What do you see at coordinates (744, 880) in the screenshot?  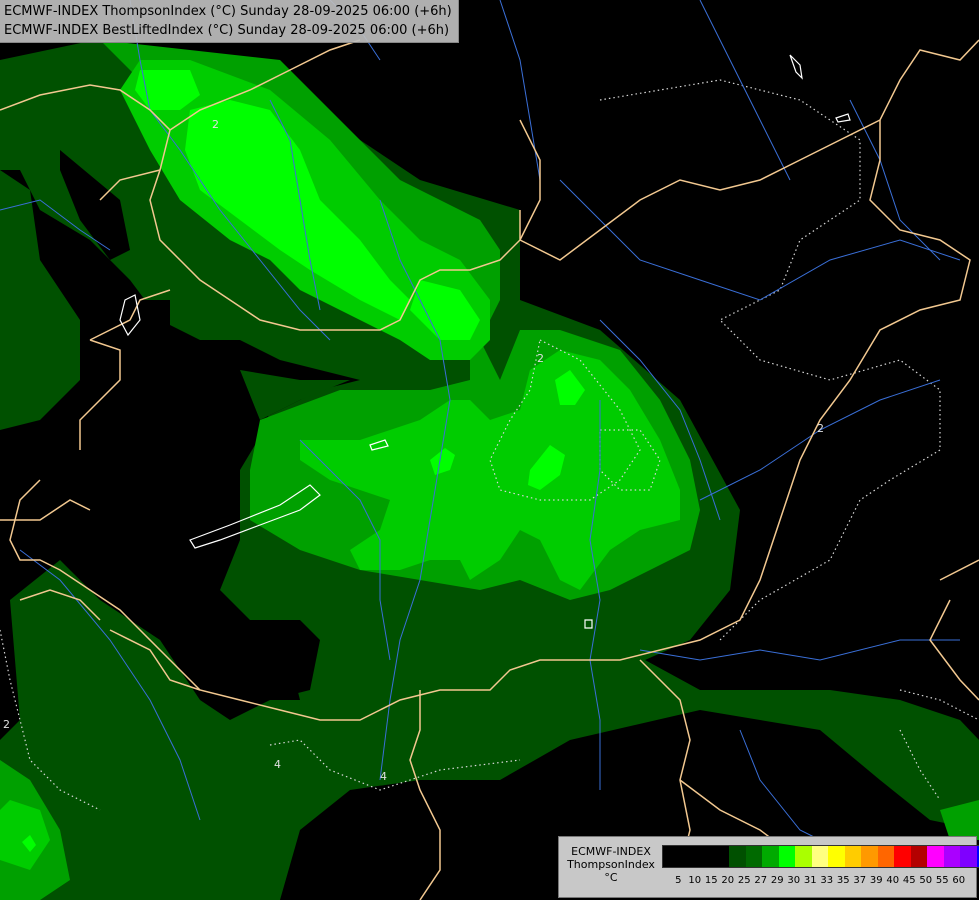 I see `legend-tick: 25` at bounding box center [744, 880].